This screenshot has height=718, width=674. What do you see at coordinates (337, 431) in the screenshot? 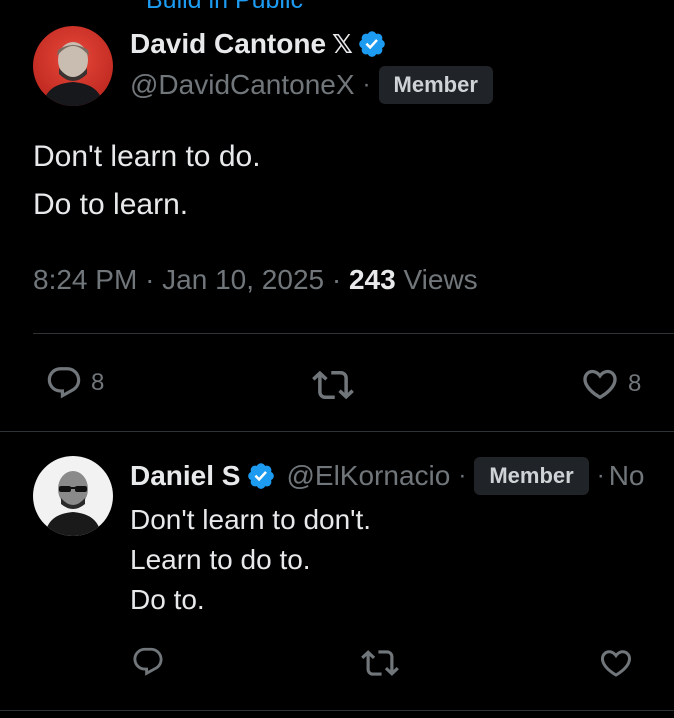
I see `tweet-separator` at bounding box center [337, 431].